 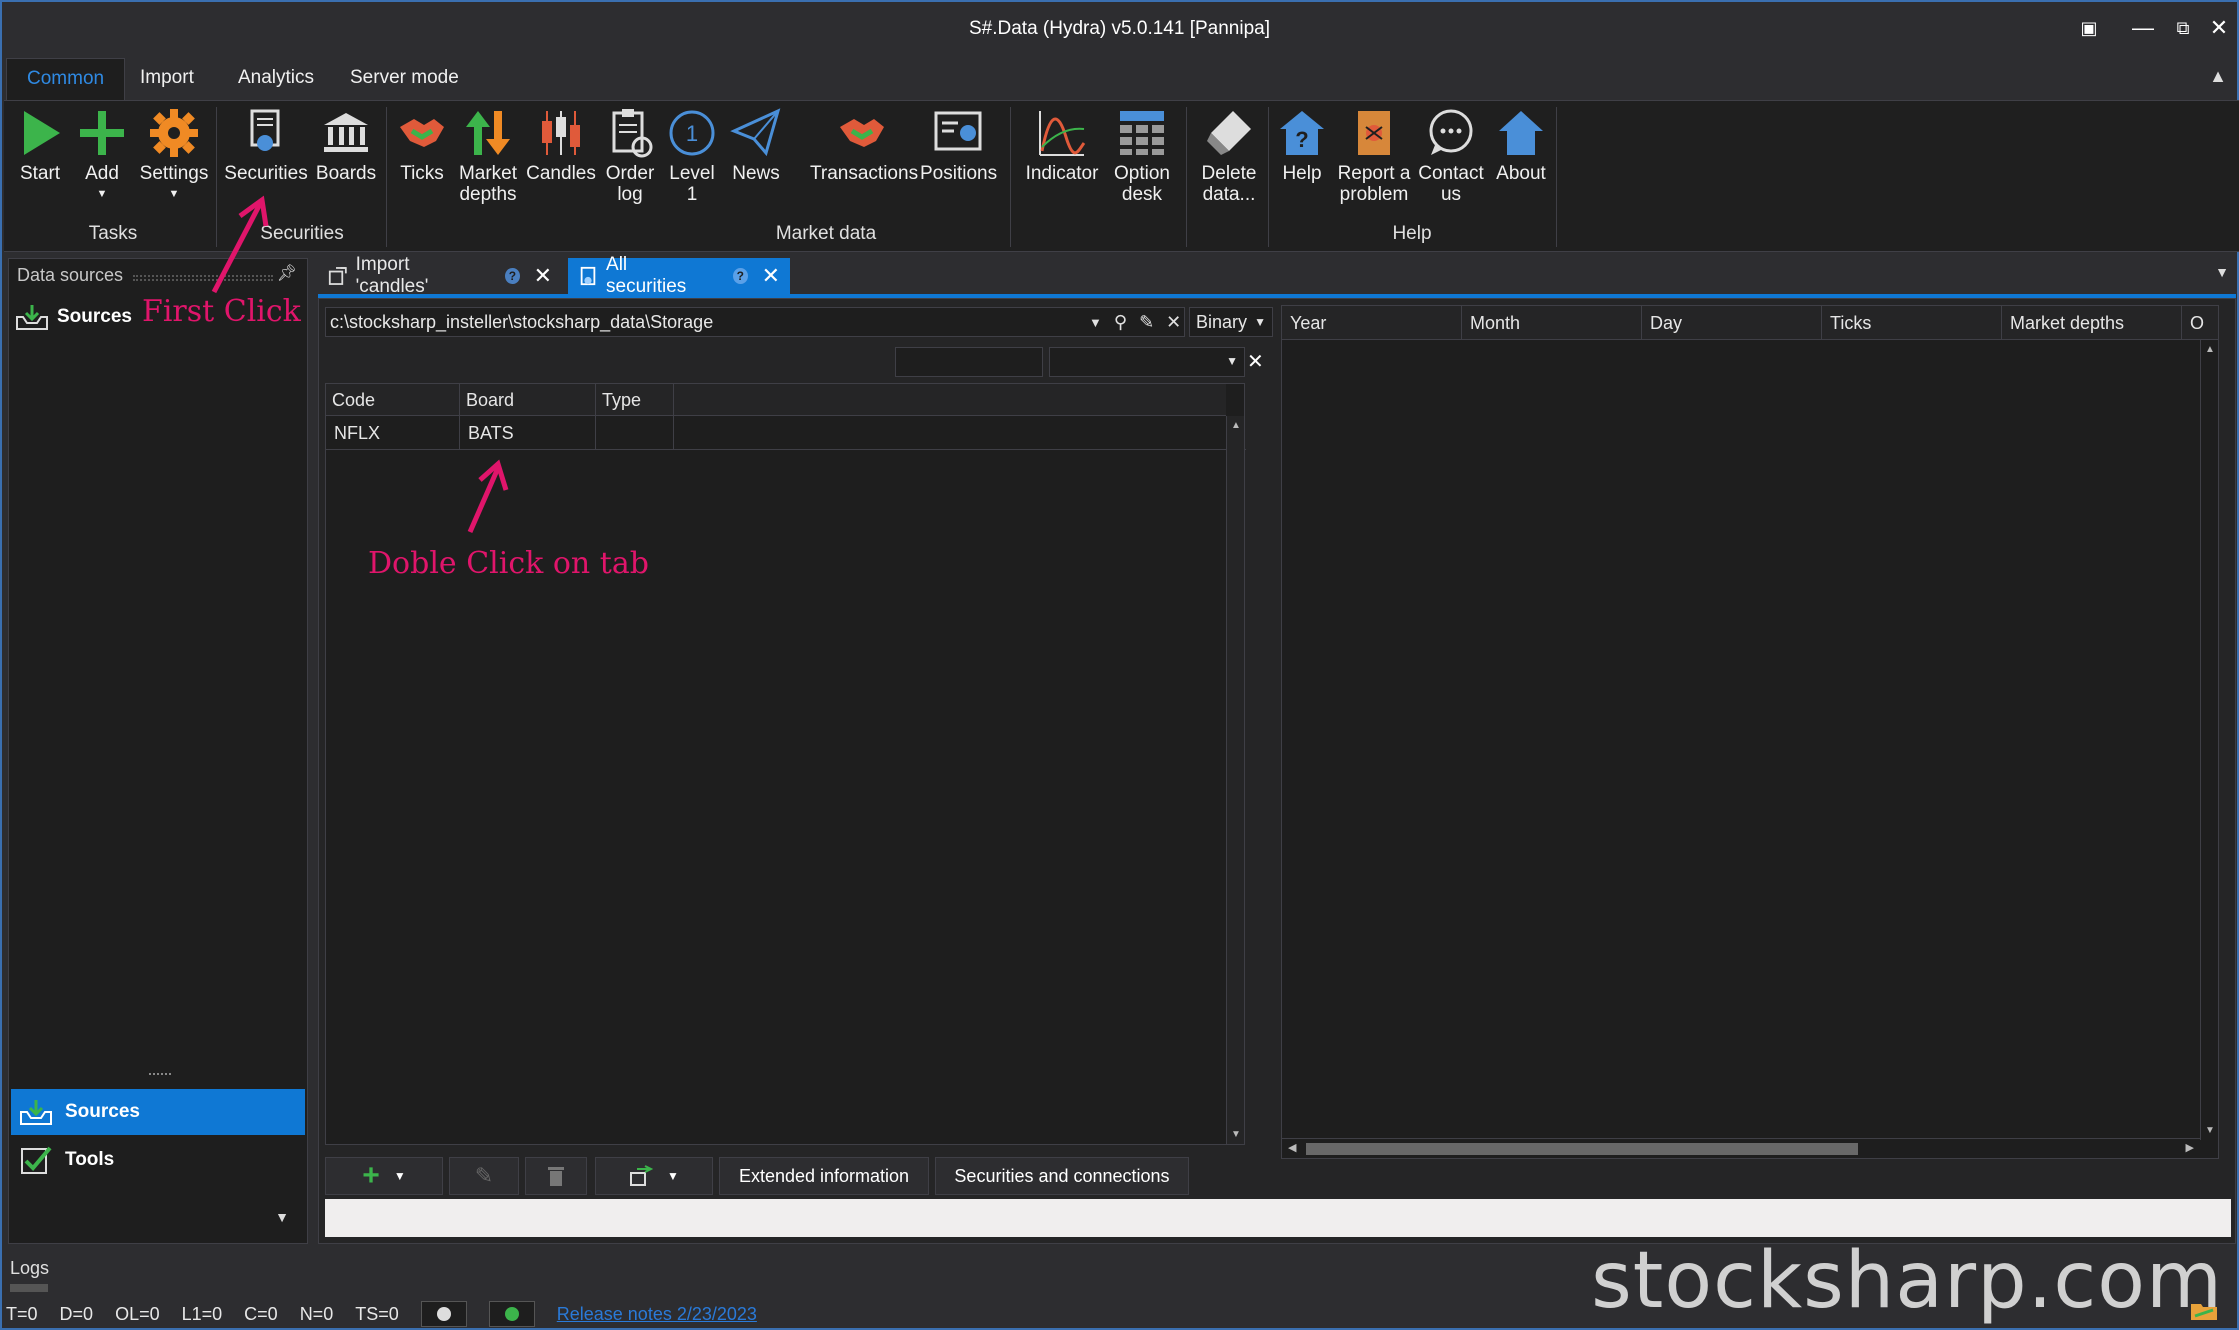 What do you see at coordinates (102, 194) in the screenshot?
I see `add-dropdown-icon: ▼` at bounding box center [102, 194].